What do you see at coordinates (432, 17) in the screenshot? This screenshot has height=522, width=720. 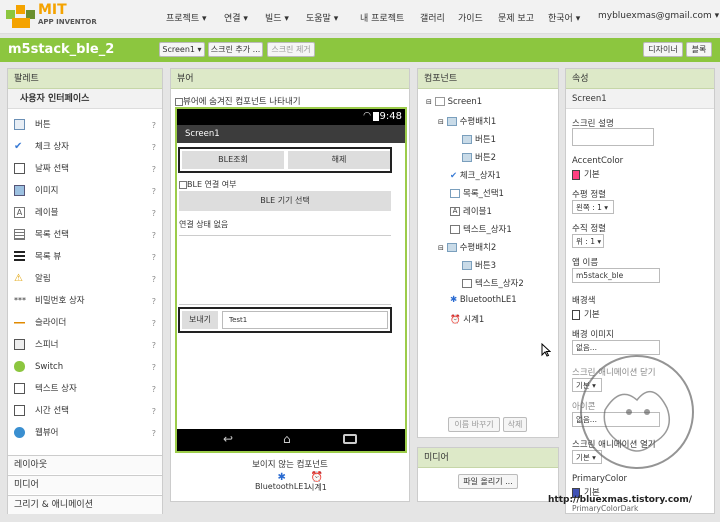 I see `menu-gallery: 갤러리` at bounding box center [432, 17].